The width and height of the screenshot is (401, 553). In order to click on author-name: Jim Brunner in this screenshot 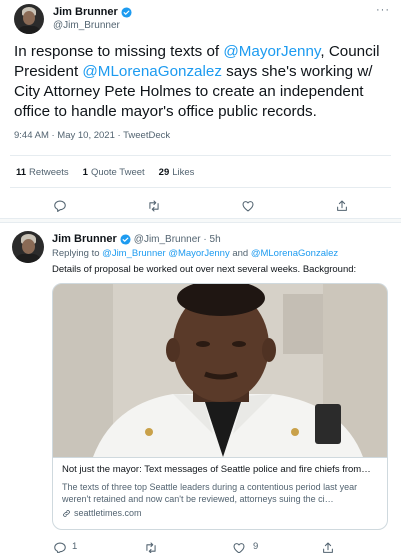, I will do `click(85, 12)`.